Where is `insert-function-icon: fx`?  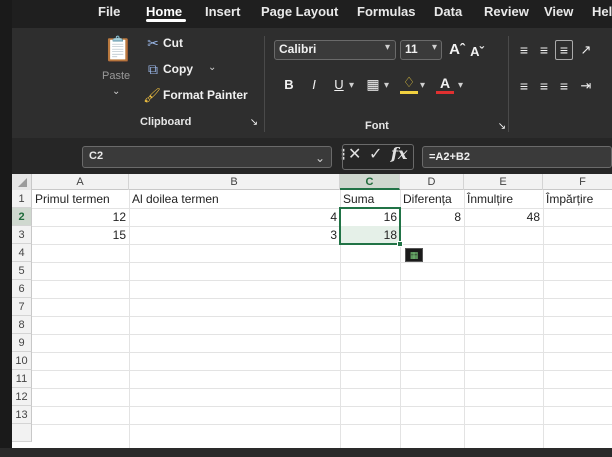 insert-function-icon: fx is located at coordinates (399, 153).